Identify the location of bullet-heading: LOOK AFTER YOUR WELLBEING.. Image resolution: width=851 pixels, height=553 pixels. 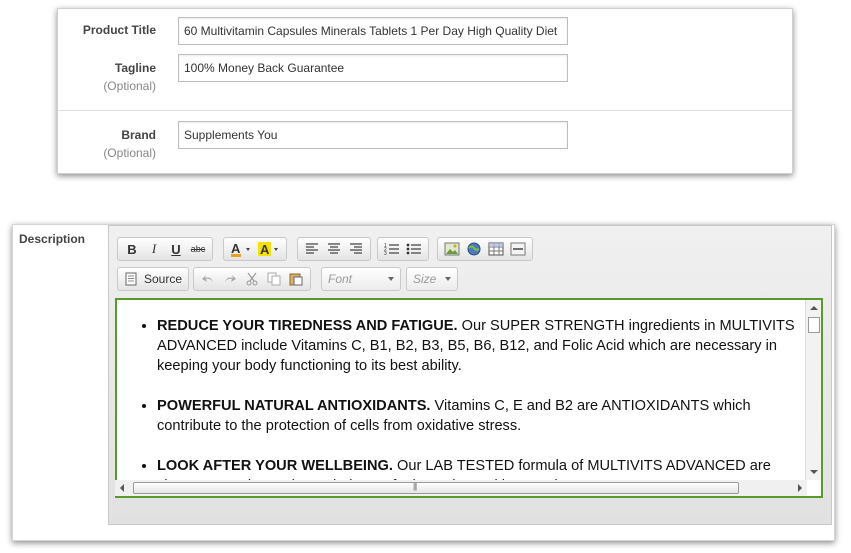
(275, 466).